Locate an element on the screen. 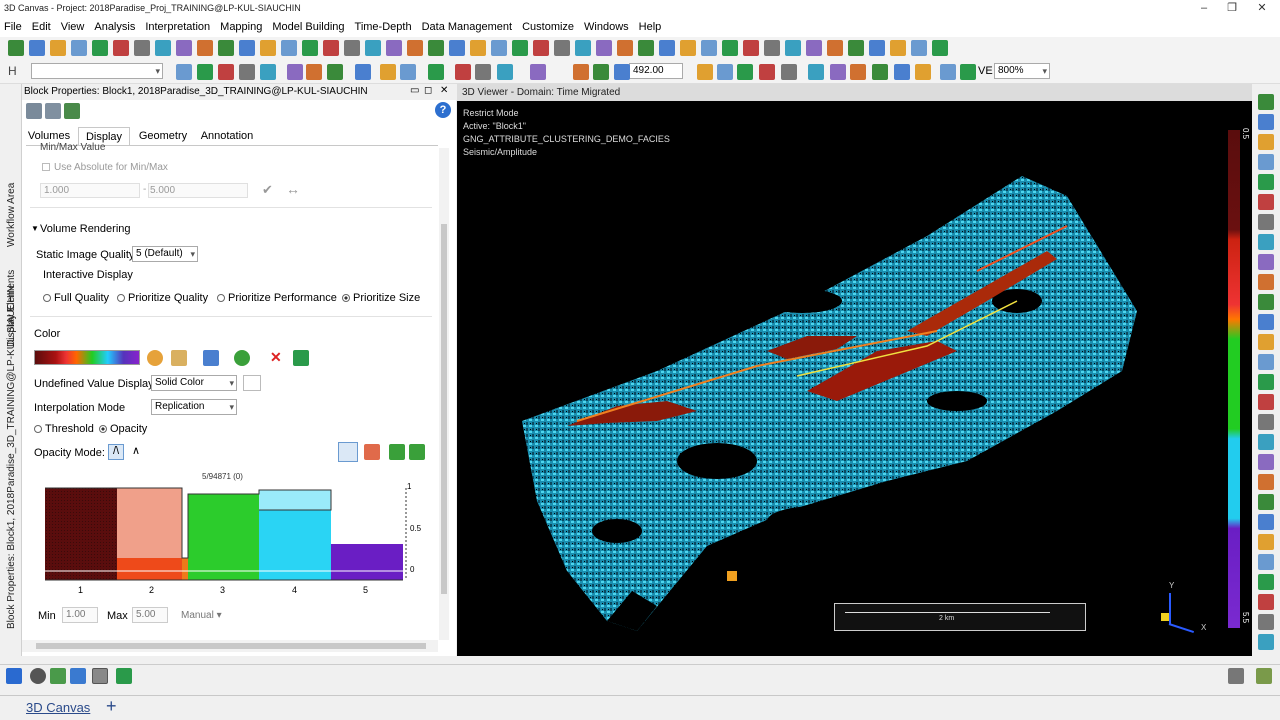  import-color-icon is located at coordinates (301, 358).